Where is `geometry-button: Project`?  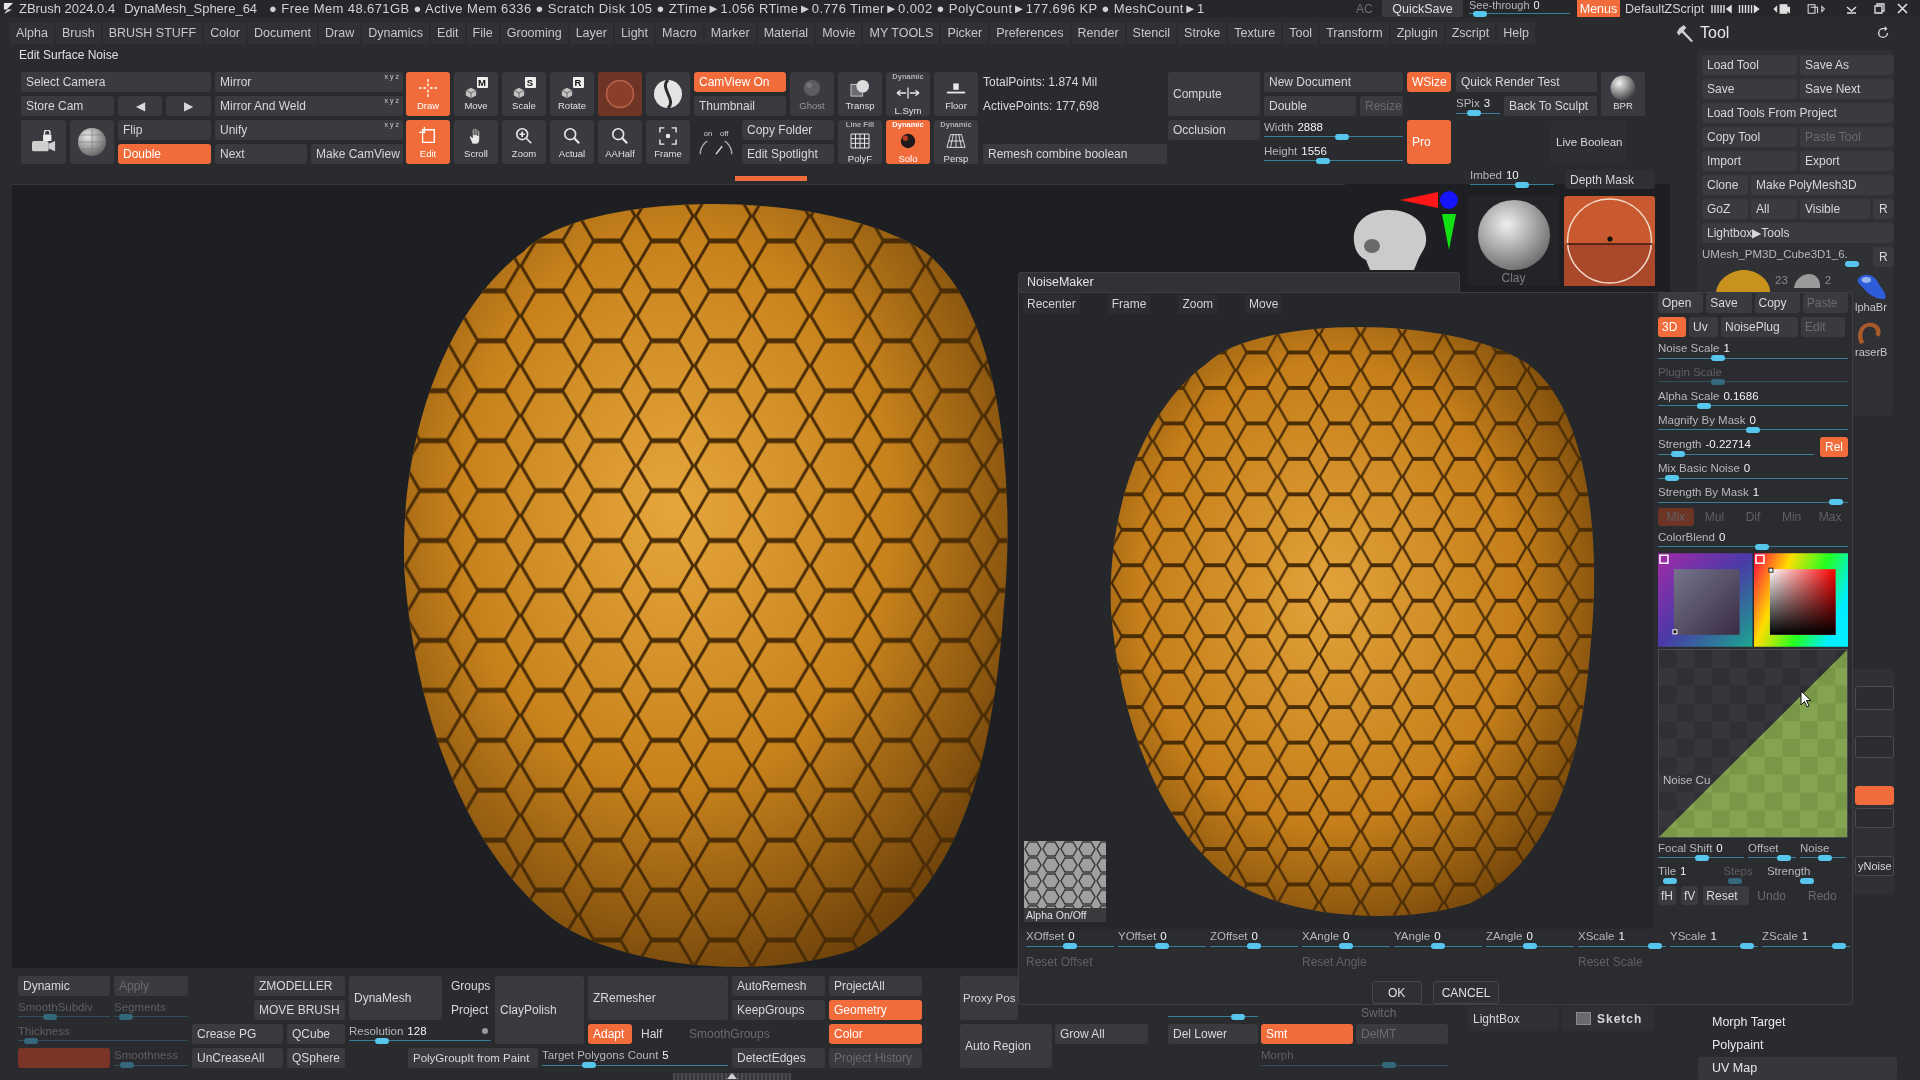 geometry-button: Project is located at coordinates (468, 1010).